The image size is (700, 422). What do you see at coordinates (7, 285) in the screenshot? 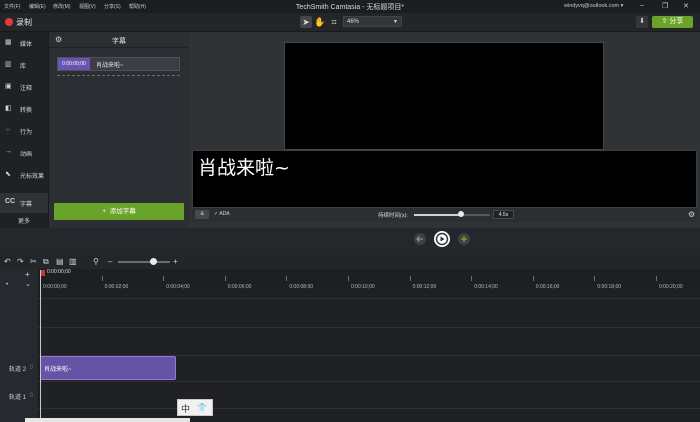
I see `marker-icon: •` at bounding box center [7, 285].